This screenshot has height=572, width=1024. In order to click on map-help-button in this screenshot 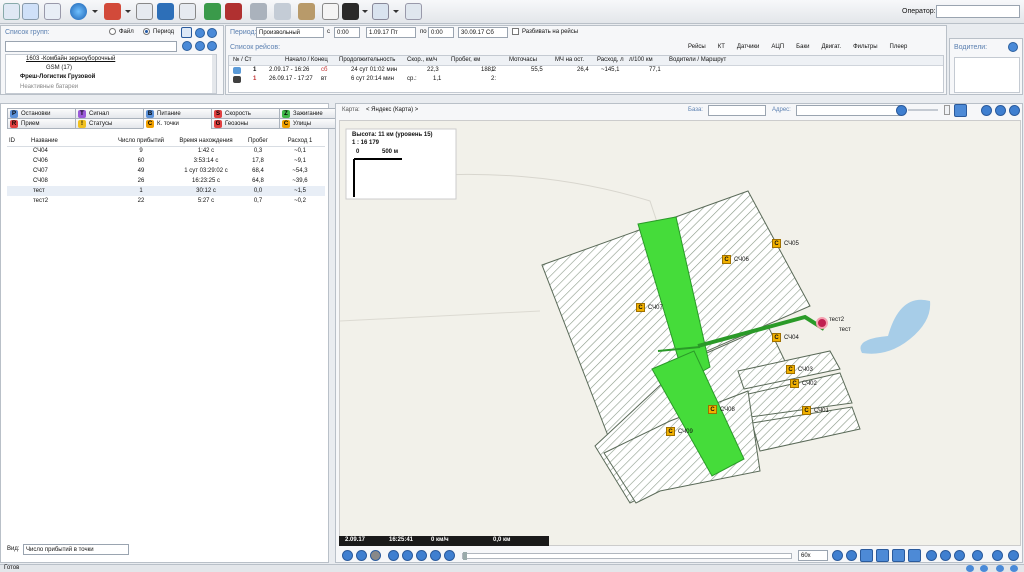, I will do `click(977, 555)`.